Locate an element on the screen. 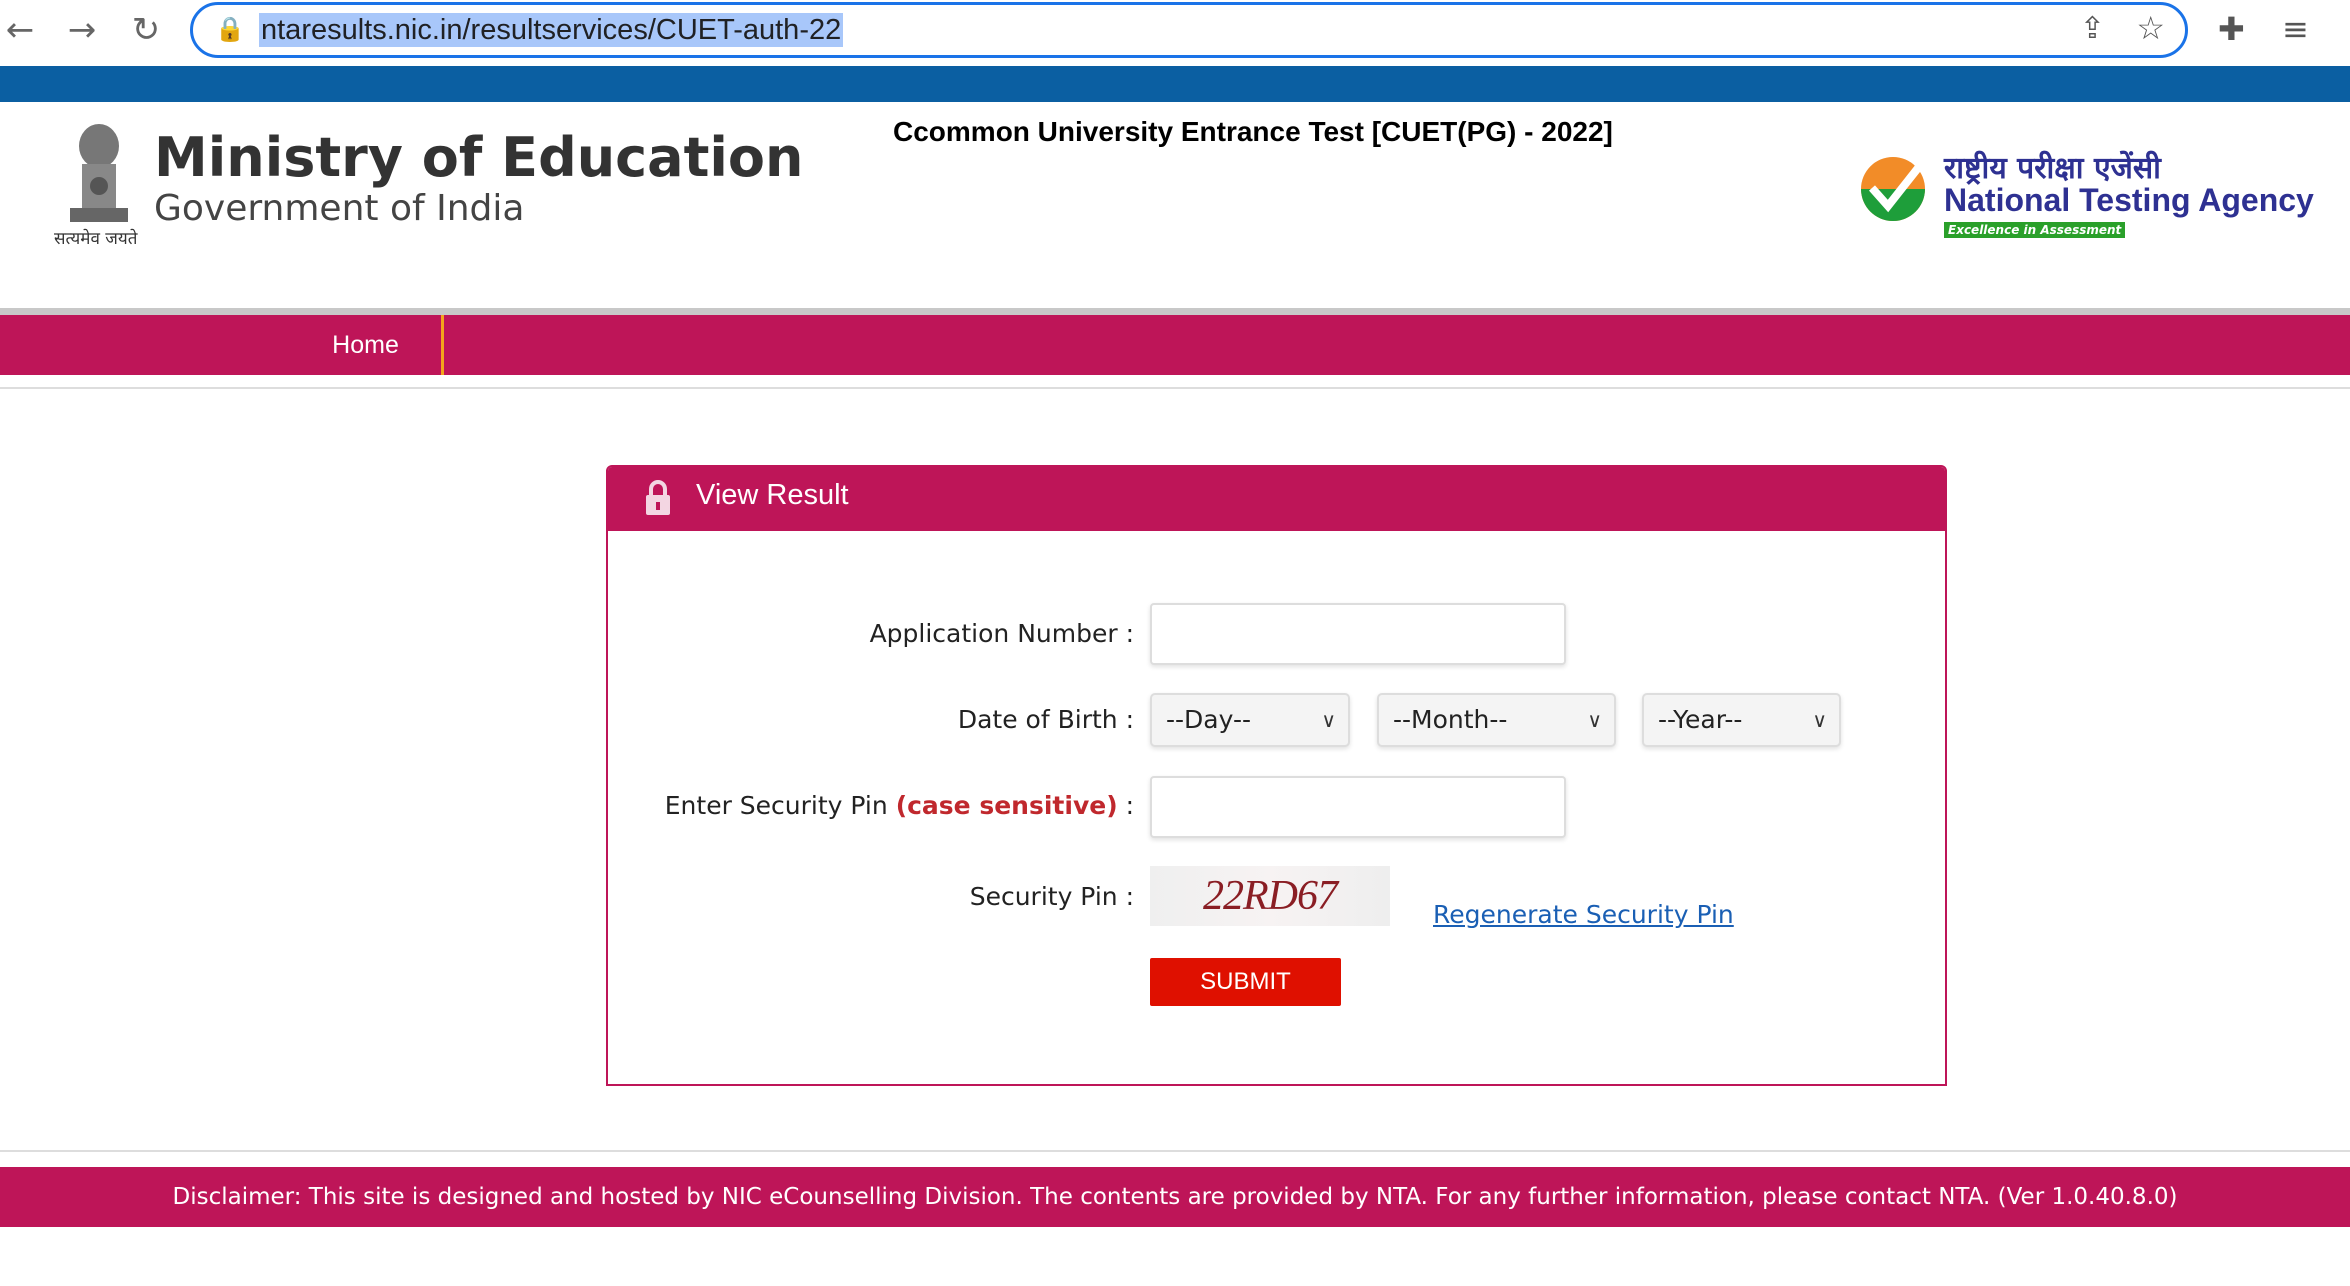 The image size is (2350, 1286). top-bar is located at coordinates (1175, 84).